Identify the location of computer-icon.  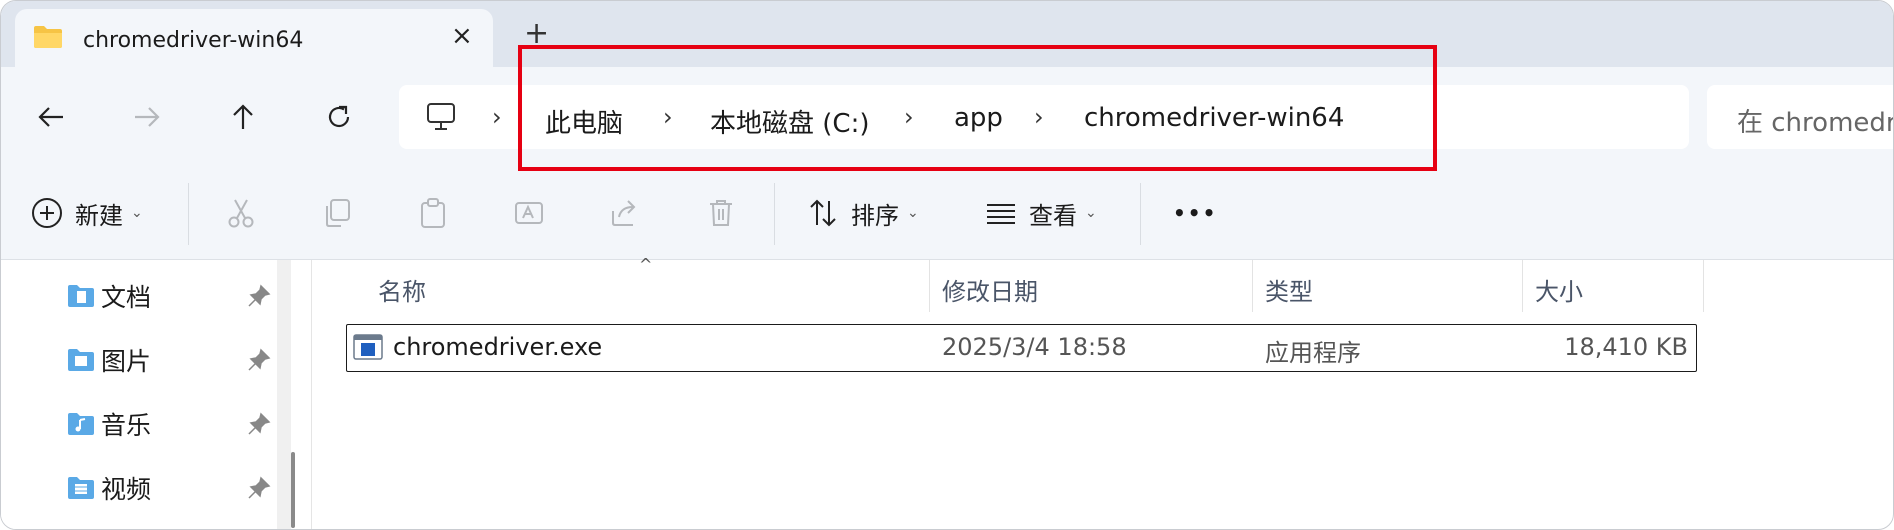
(441, 119).